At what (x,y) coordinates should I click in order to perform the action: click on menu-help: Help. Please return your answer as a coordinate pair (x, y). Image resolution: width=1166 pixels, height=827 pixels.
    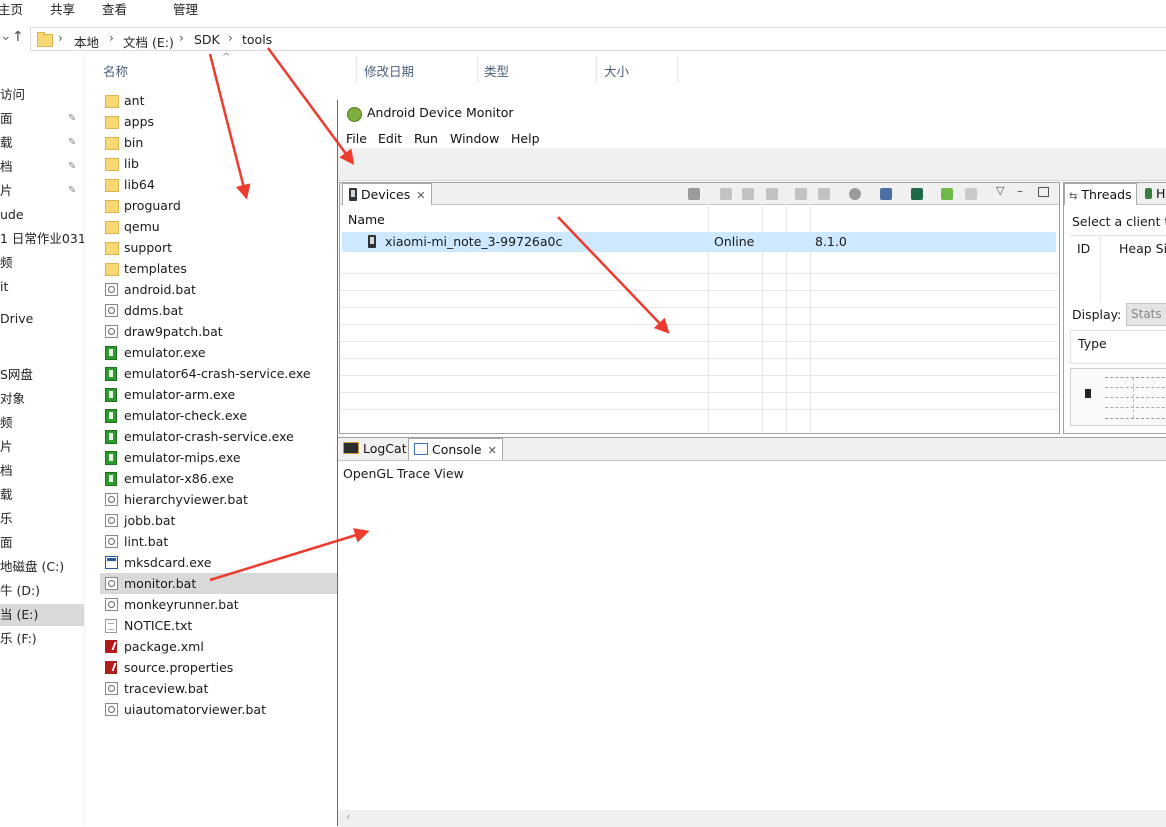
    Looking at the image, I should click on (525, 138).